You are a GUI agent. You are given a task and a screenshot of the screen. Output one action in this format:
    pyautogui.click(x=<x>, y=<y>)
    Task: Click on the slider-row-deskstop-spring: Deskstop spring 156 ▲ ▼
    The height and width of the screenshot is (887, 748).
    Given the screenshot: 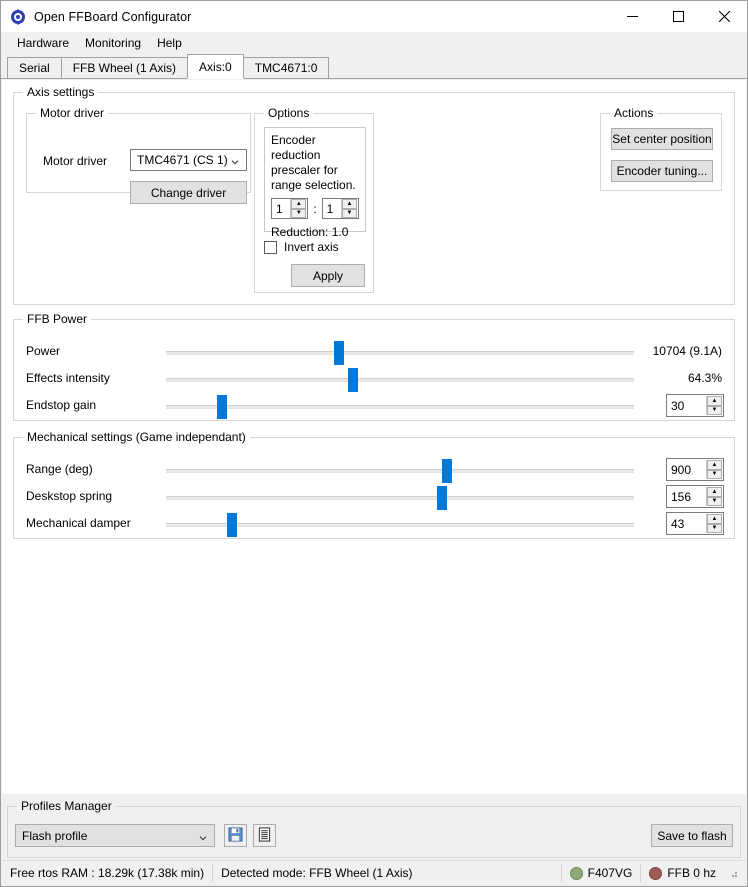 What is the action you would take?
    pyautogui.click(x=374, y=497)
    